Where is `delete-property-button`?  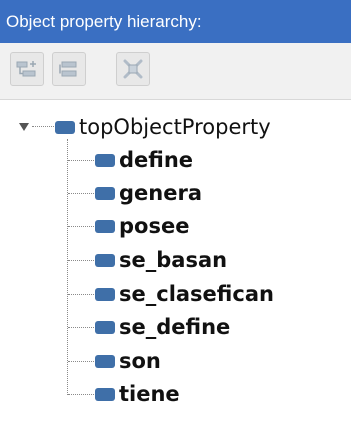 delete-property-button is located at coordinates (133, 69).